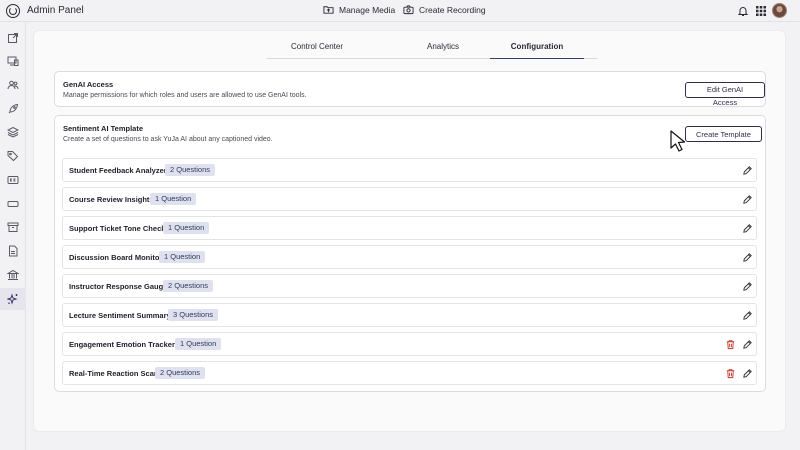 The height and width of the screenshot is (450, 800). Describe the element at coordinates (409, 257) in the screenshot. I see `template-row: Discussion Board Monitor 1 Question` at that location.